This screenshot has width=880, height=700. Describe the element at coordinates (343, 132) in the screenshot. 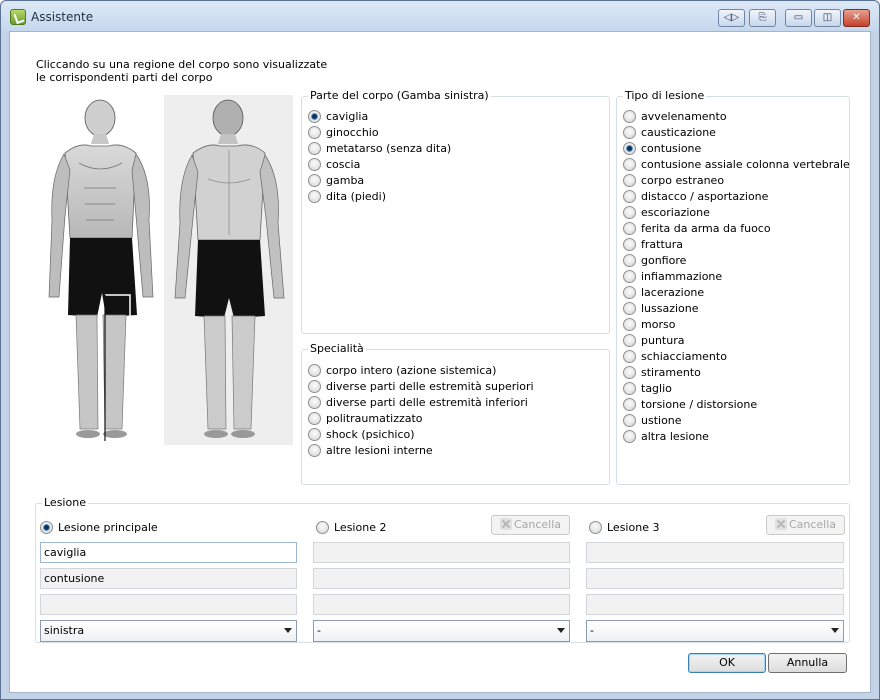

I see `body-part-option: ginocchio` at that location.